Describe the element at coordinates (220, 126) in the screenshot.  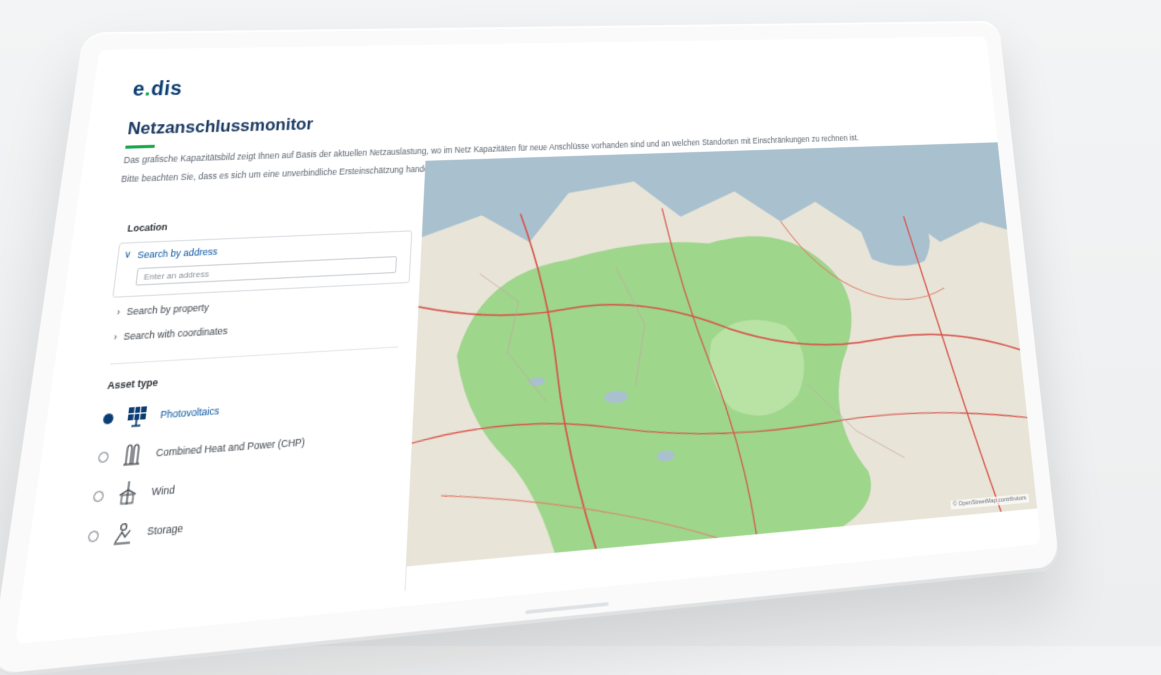
I see `page-title: Netzanschlussmonitor` at that location.